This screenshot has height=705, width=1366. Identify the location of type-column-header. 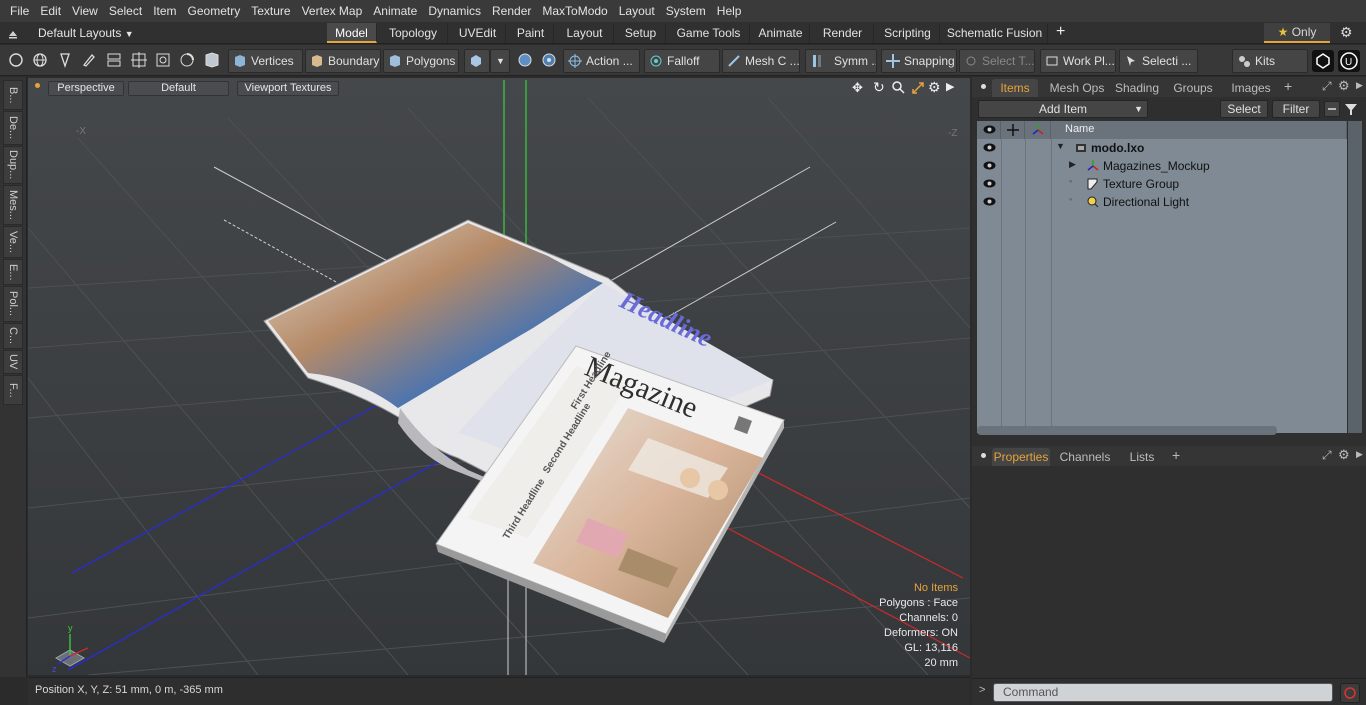
(1038, 130).